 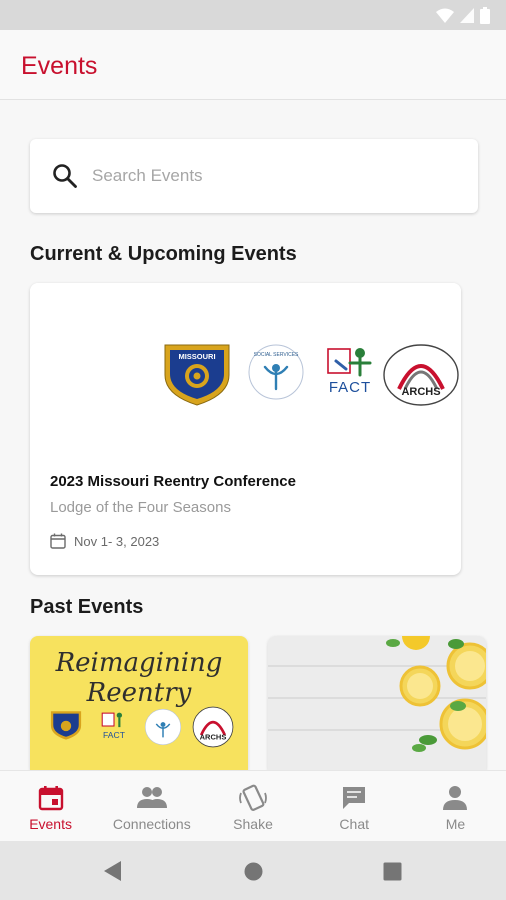 I want to click on signal-icon, so click(x=467, y=15).